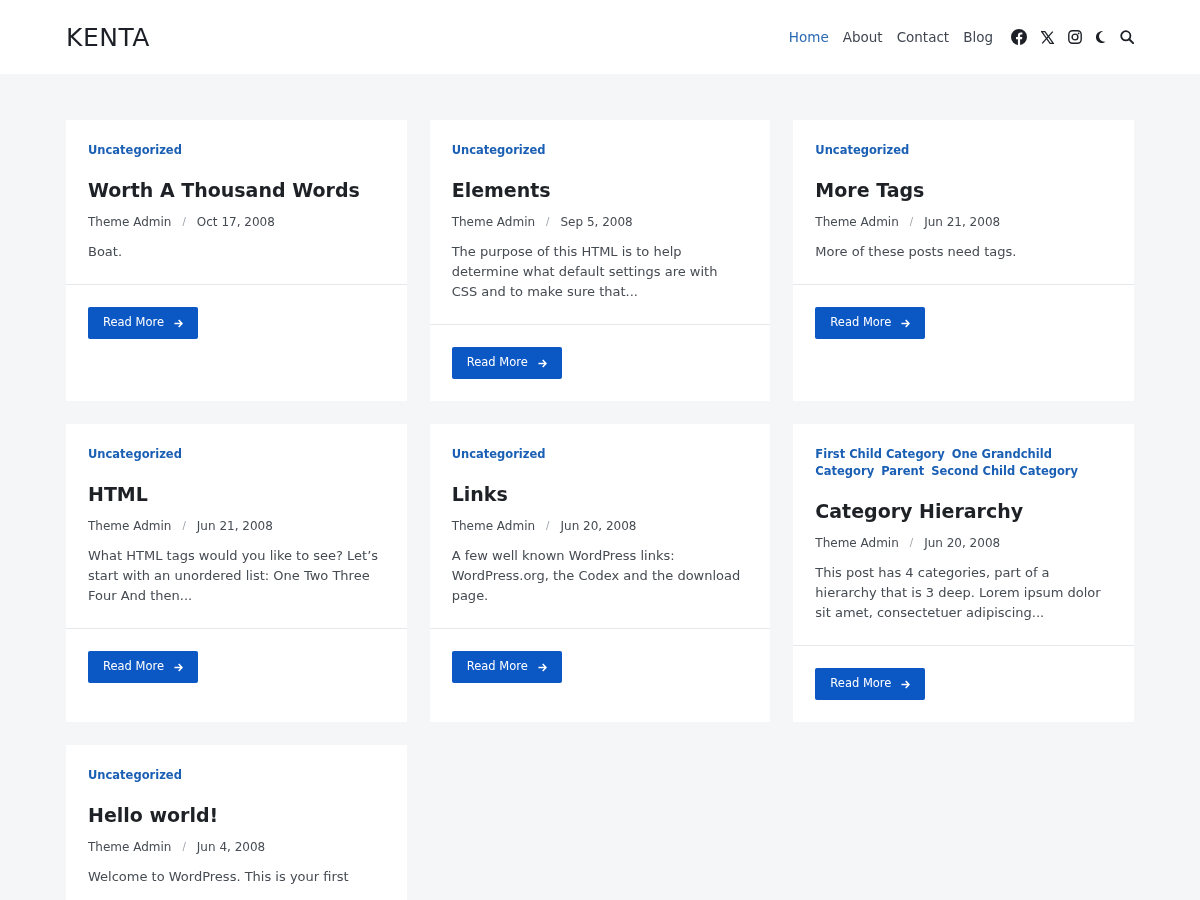 This screenshot has height=900, width=1200. I want to click on post-date: Oct 17, 2008, so click(235, 222).